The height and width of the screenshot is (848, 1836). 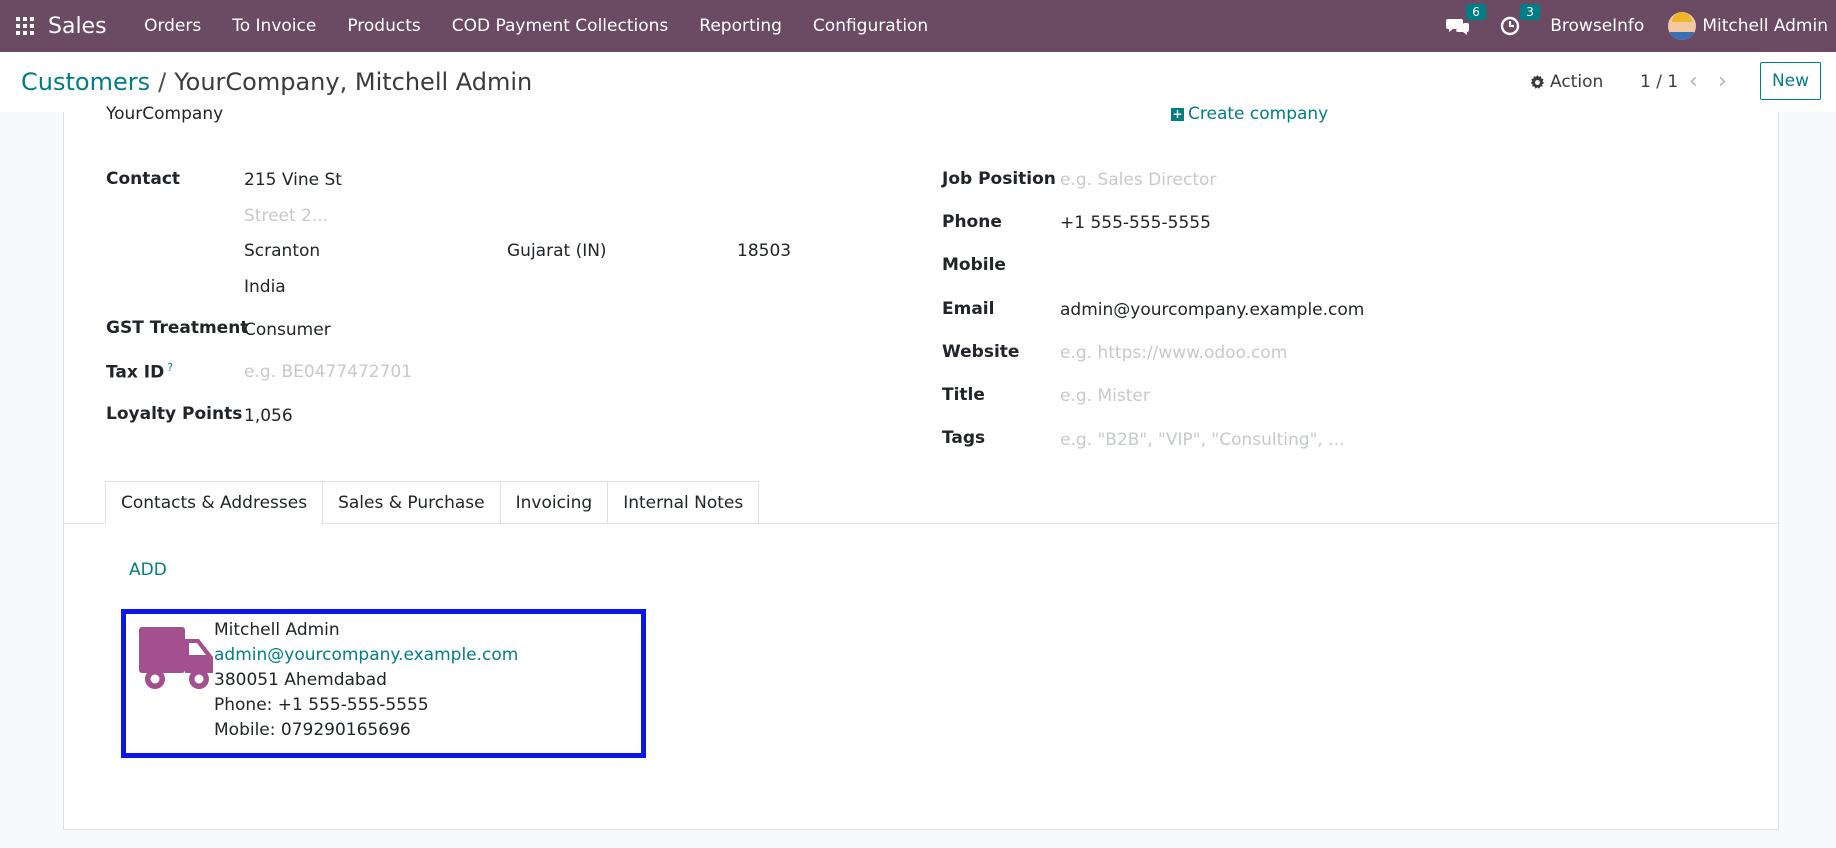 I want to click on card-mobile: Mobile: 079290165696, so click(x=312, y=730).